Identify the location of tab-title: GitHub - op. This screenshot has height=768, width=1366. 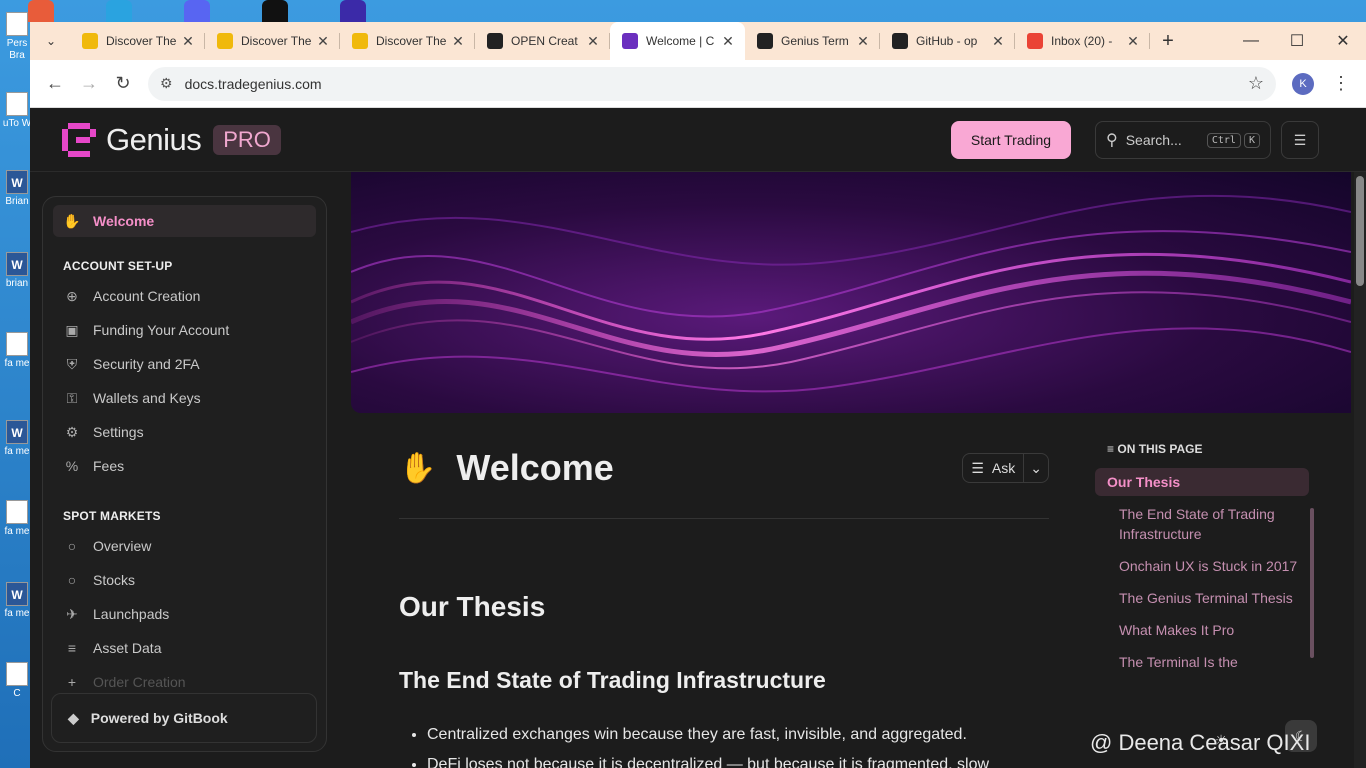
(947, 41).